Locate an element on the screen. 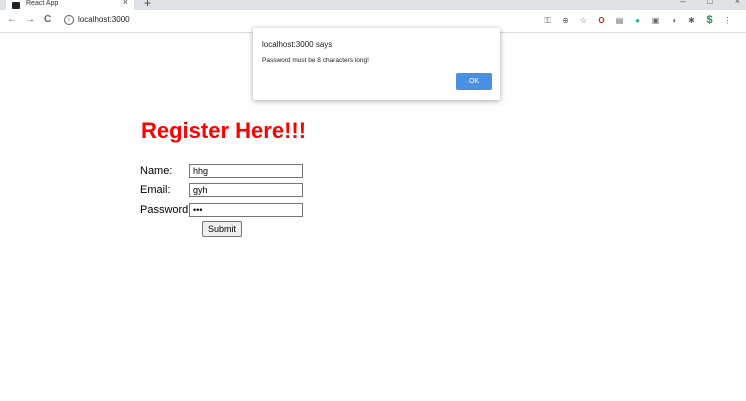  maximize-button: □ is located at coordinates (709, 3).